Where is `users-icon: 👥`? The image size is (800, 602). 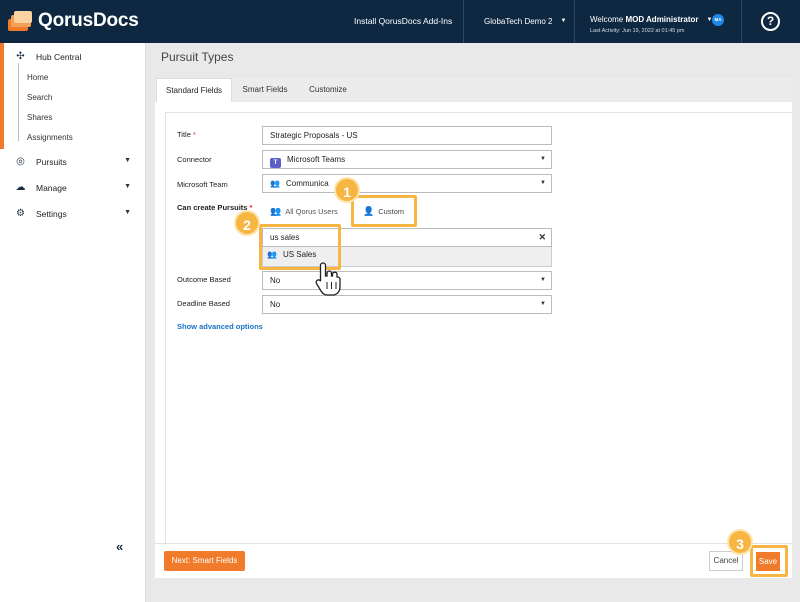 users-icon: 👥 is located at coordinates (276, 211).